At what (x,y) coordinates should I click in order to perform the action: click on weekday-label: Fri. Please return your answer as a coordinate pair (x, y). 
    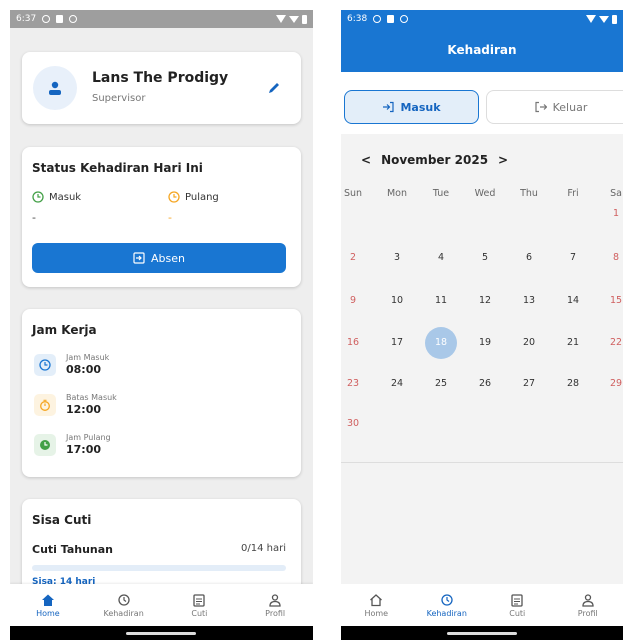
    Looking at the image, I should click on (573, 193).